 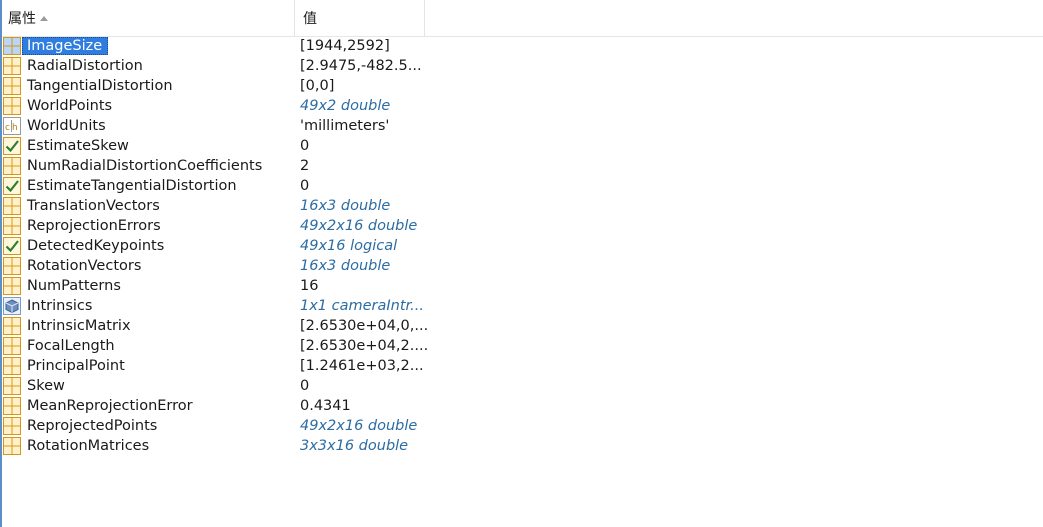 What do you see at coordinates (148, 286) in the screenshot?
I see `property-cell: NumPatterns` at bounding box center [148, 286].